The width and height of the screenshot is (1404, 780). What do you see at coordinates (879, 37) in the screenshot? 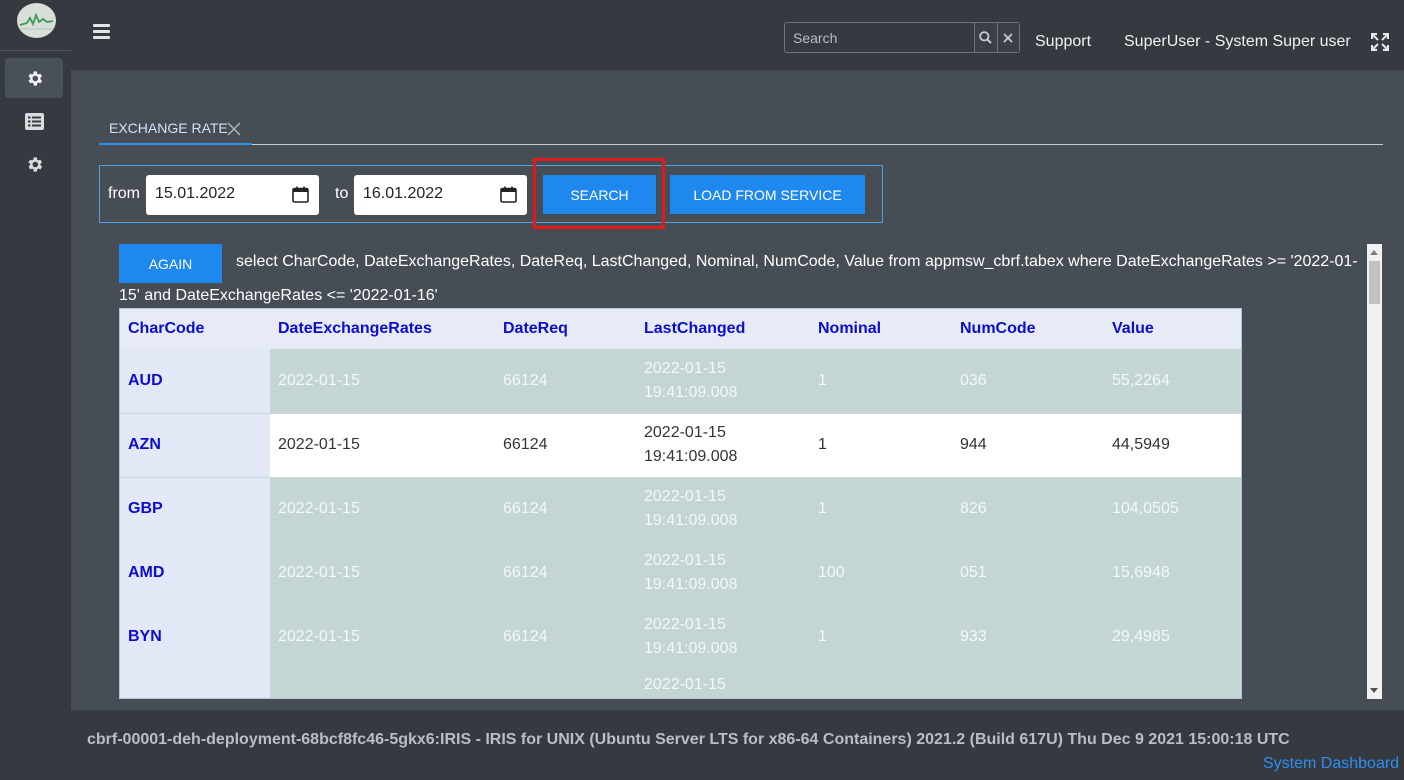
I see `search-input` at bounding box center [879, 37].